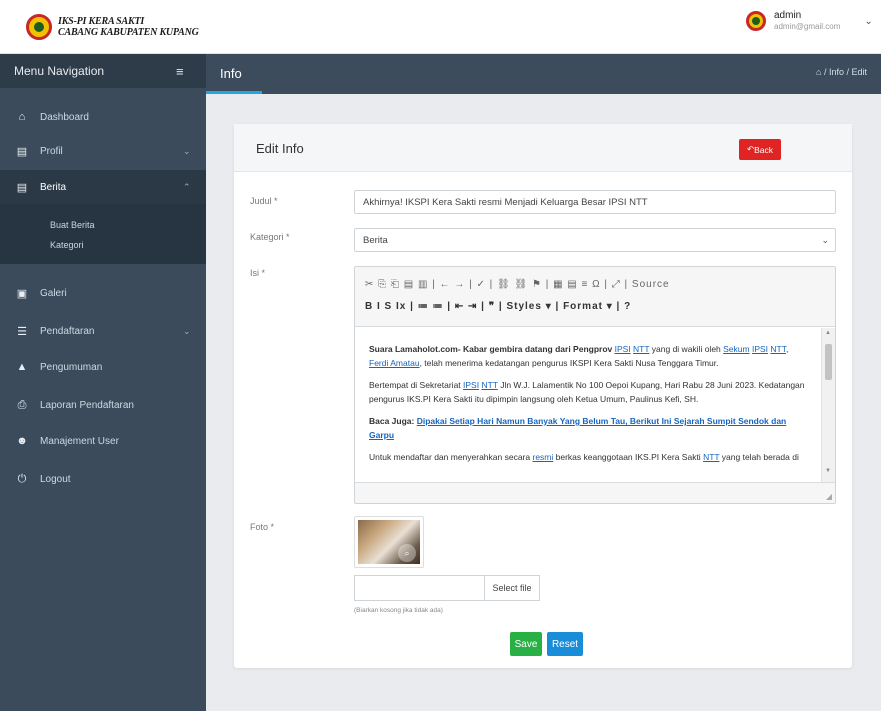 Image resolution: width=881 pixels, height=711 pixels. I want to click on brand-line-1: IKS-PI KERA SAKTI, so click(101, 21).